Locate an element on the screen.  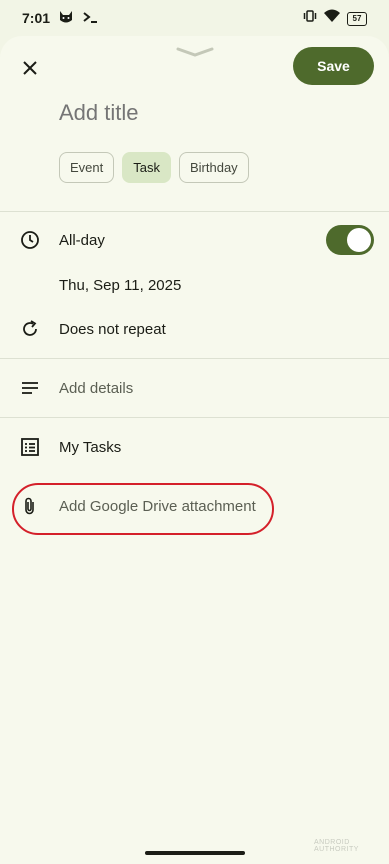
close-icon is located at coordinates (30, 70).